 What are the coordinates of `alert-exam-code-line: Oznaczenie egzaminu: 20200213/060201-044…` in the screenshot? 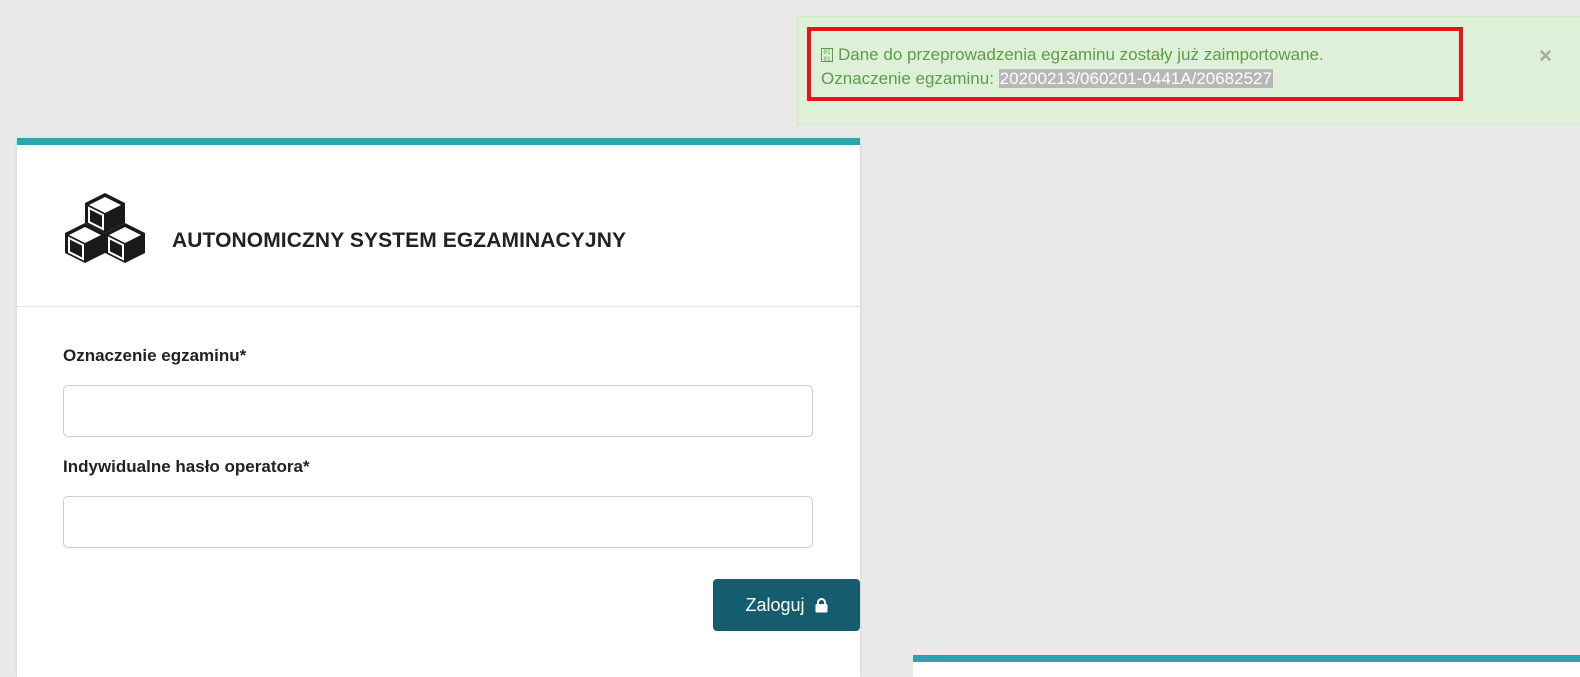 It's located at (1140, 79).